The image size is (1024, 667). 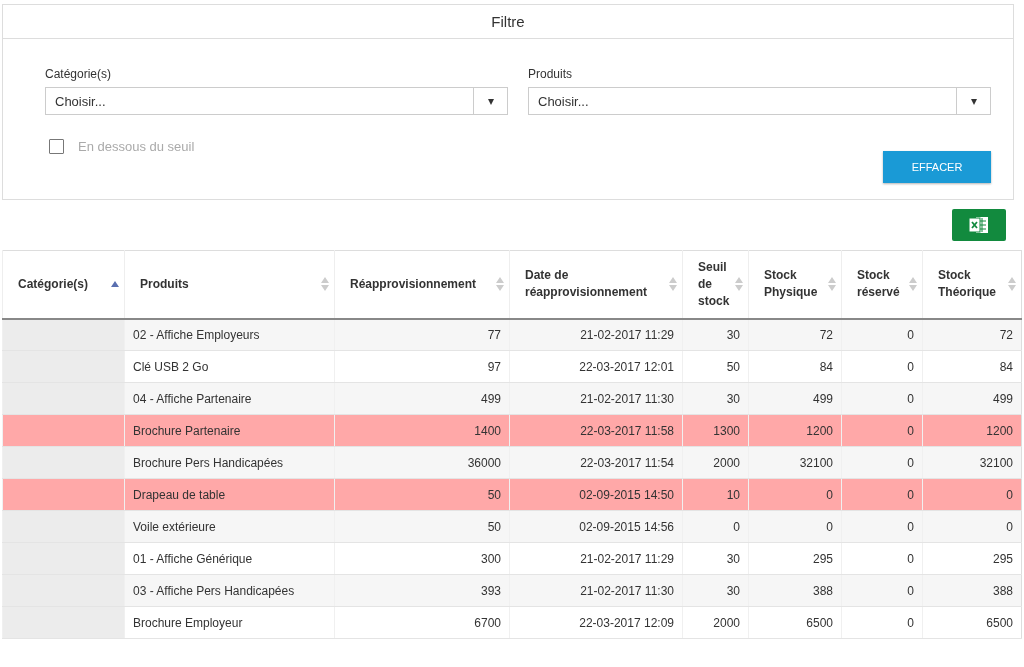 I want to click on table-cell: 1300, so click(x=715, y=430).